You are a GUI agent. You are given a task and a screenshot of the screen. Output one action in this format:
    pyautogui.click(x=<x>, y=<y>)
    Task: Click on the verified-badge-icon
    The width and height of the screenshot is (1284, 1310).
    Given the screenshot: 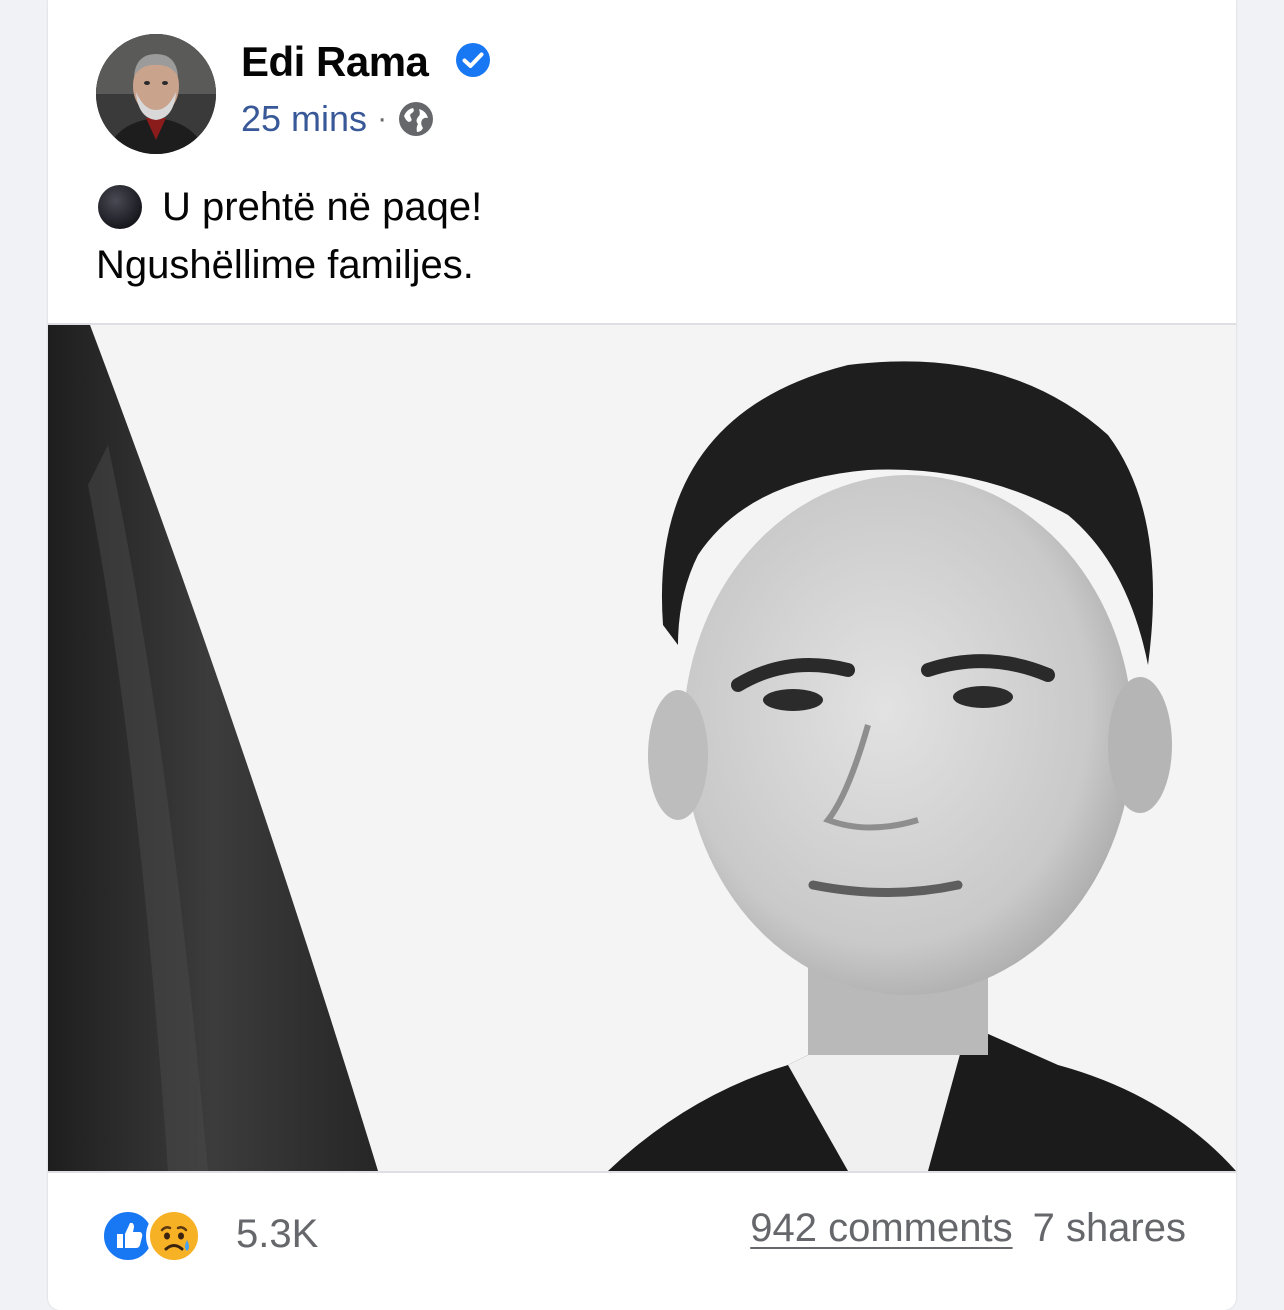 What is the action you would take?
    pyautogui.click(x=473, y=60)
    